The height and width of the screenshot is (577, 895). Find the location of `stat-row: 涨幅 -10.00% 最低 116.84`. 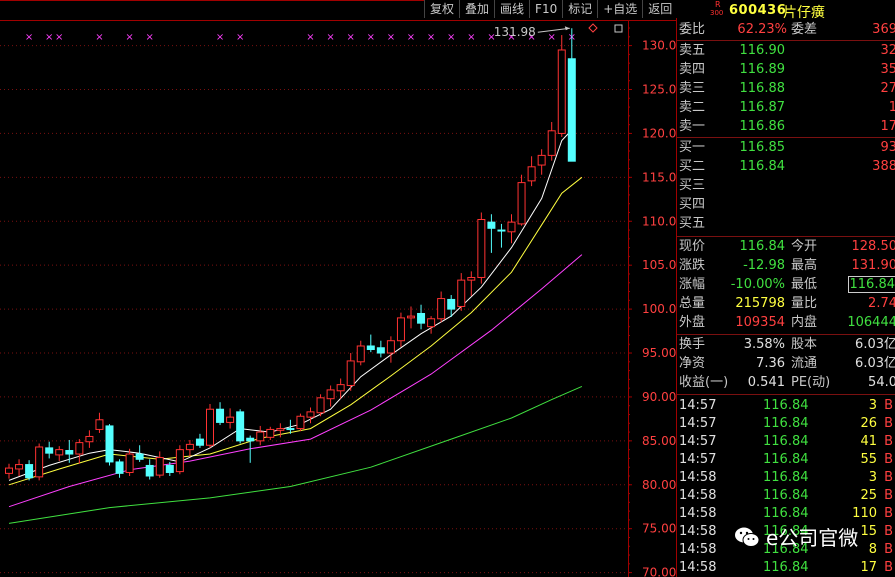

stat-row: 涨幅 -10.00% 最低 116.84 is located at coordinates (786, 285).